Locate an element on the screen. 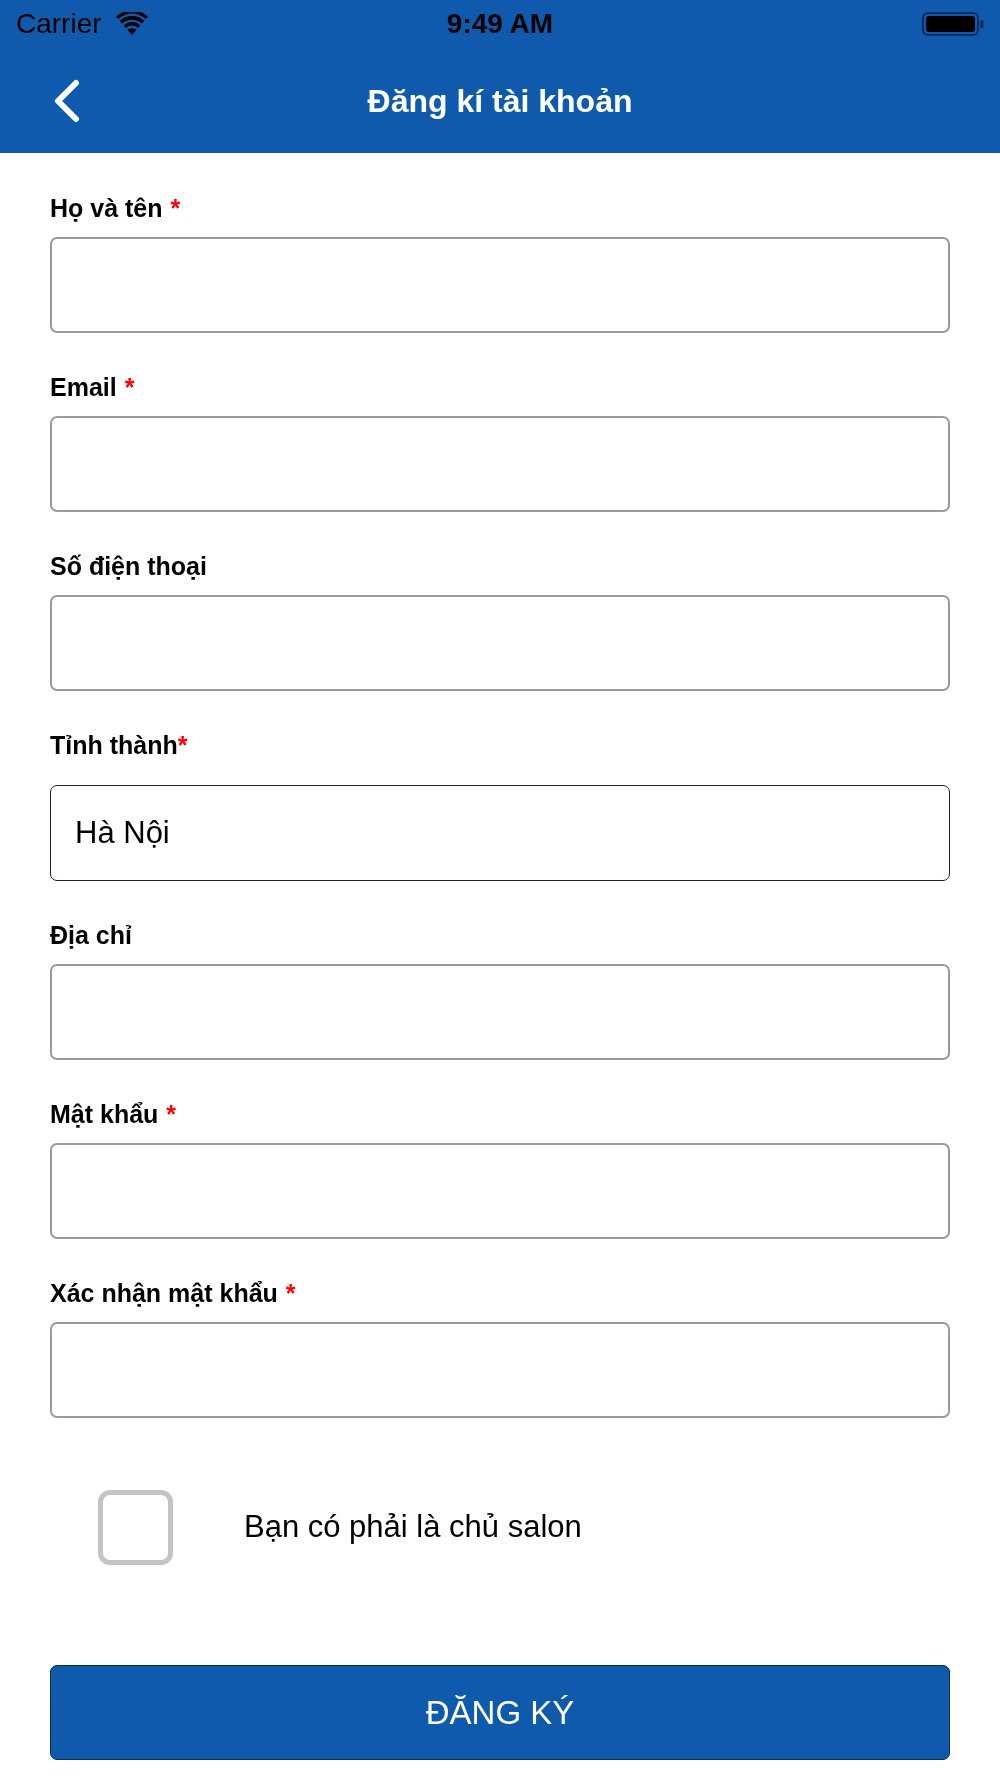 The width and height of the screenshot is (1000, 1778). checkbox-label: Bạn có phải là chủ salon is located at coordinates (413, 1527).